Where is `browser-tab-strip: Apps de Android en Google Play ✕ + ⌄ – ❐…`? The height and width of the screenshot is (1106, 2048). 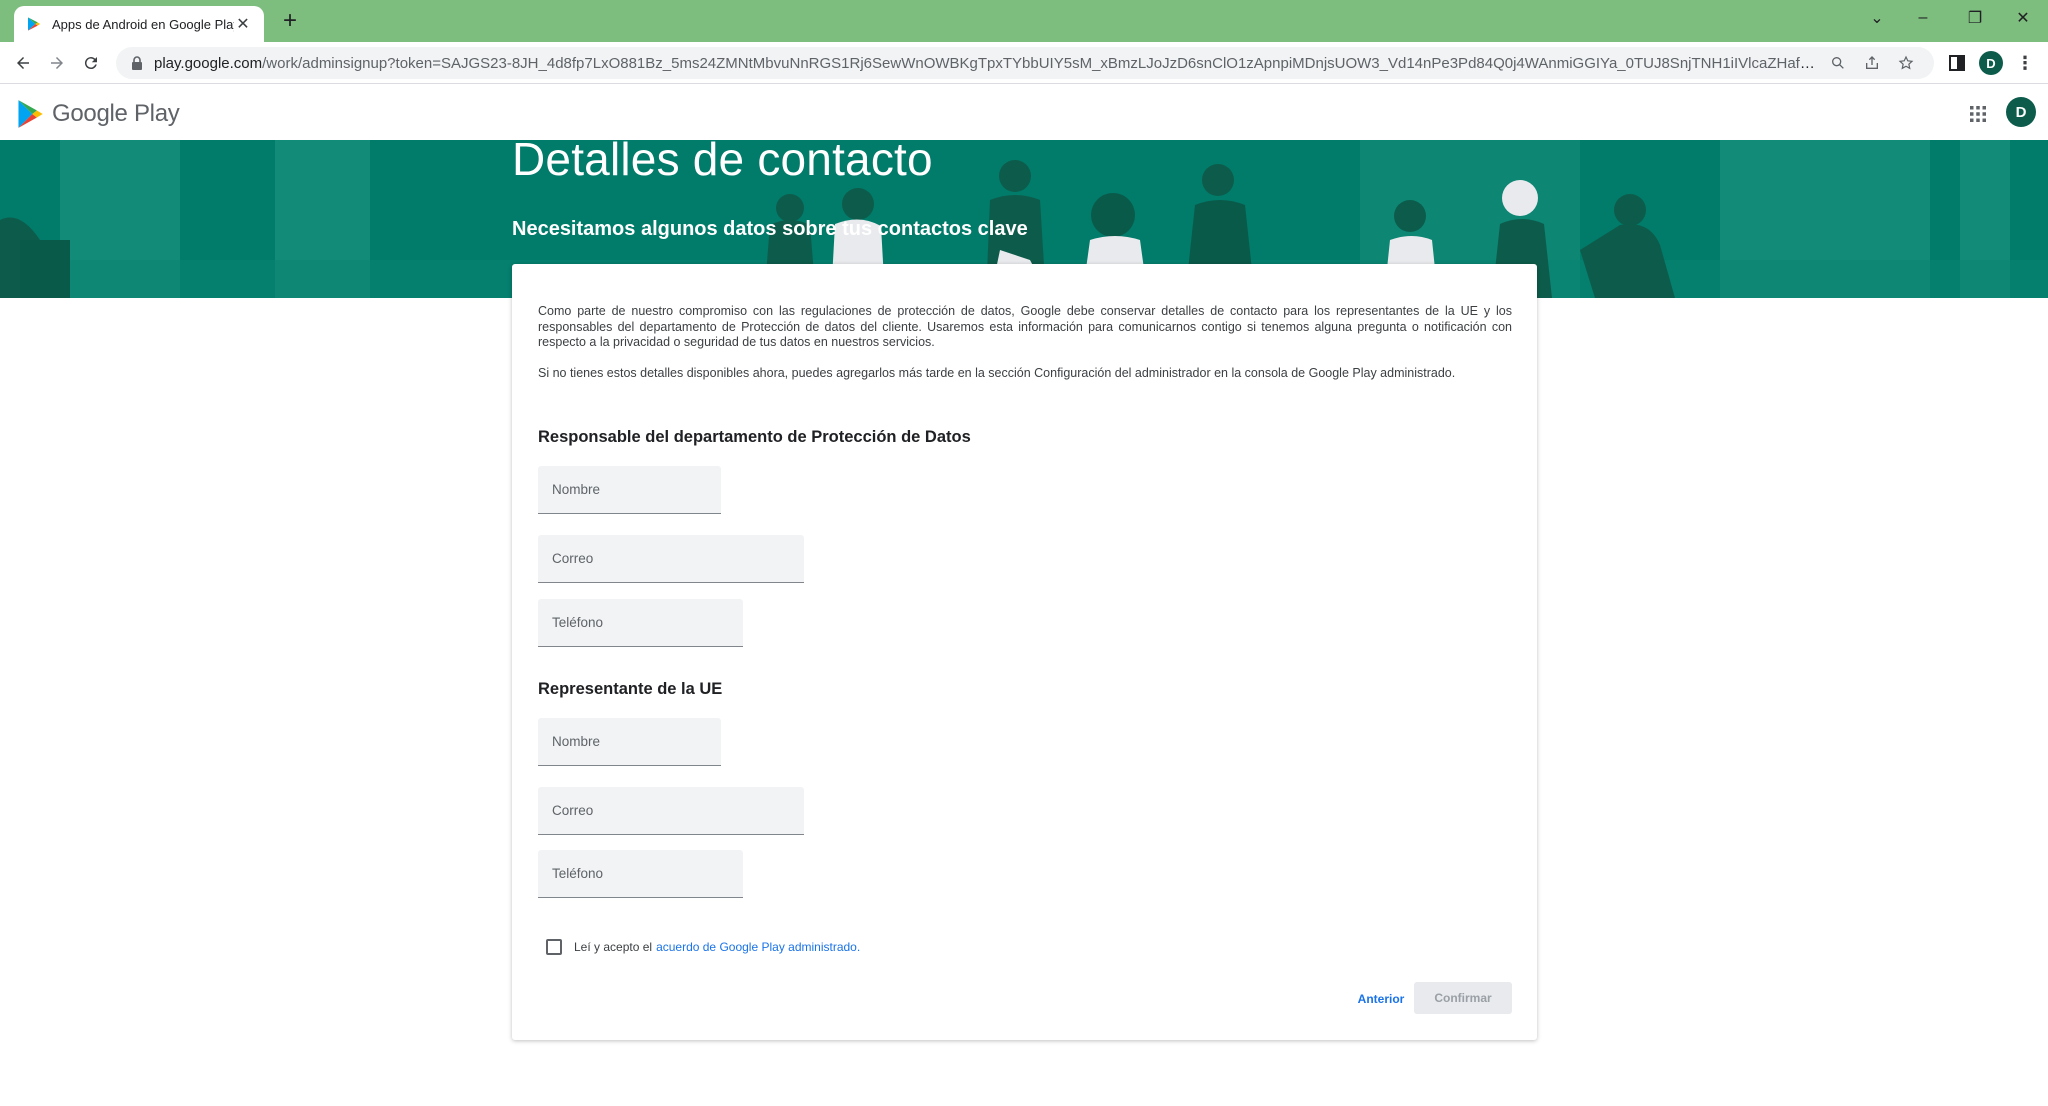
browser-tab-strip: Apps de Android en Google Play ✕ + ⌄ – ❐… is located at coordinates (1024, 21).